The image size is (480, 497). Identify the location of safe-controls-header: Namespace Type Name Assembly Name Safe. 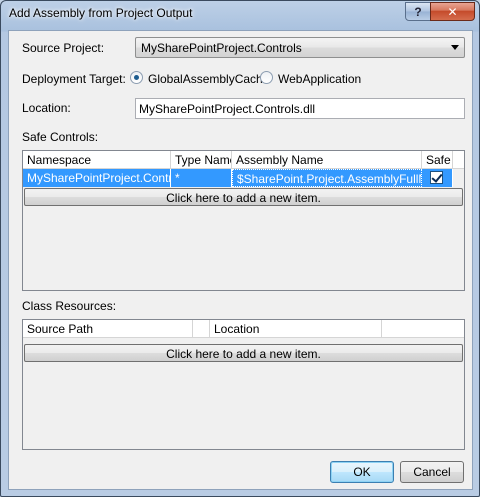
(243, 160).